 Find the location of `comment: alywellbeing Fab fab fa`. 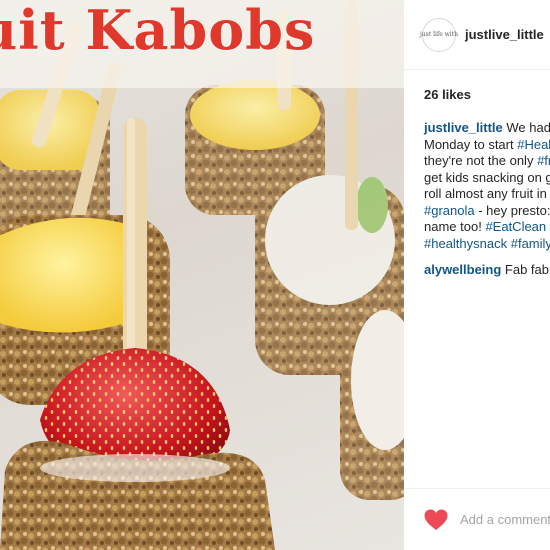

comment: alywellbeing Fab fab fa is located at coordinates (487, 270).